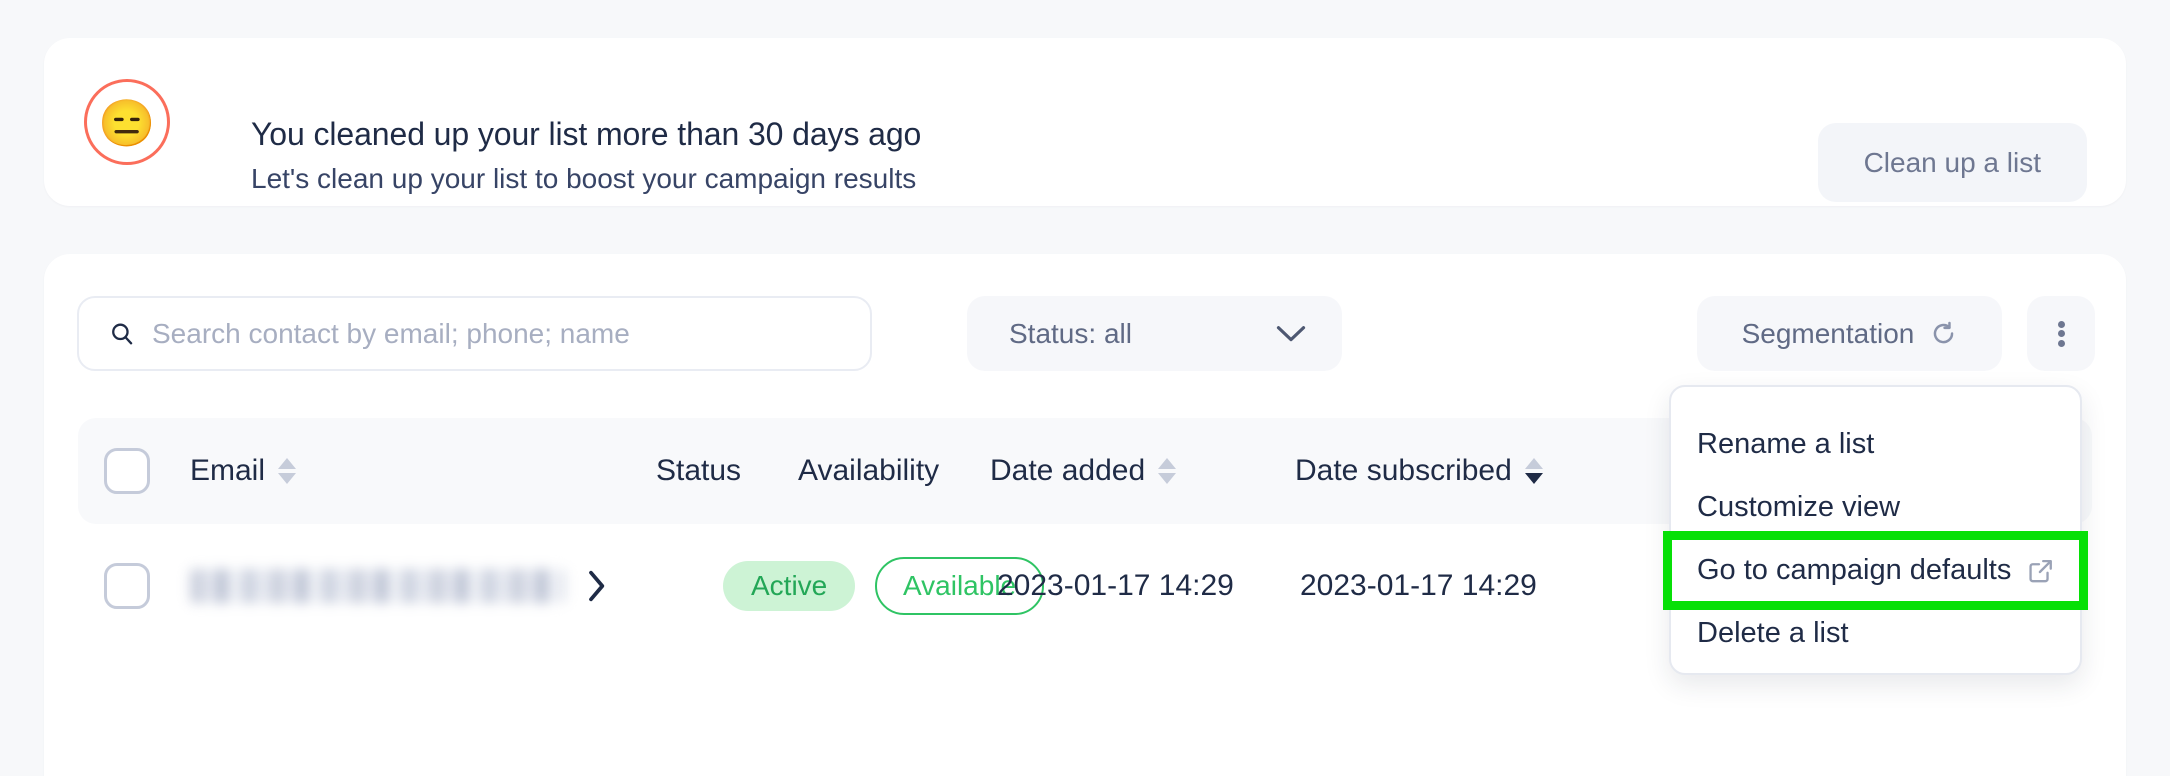  What do you see at coordinates (287, 471) in the screenshot?
I see `sort-arrows-email` at bounding box center [287, 471].